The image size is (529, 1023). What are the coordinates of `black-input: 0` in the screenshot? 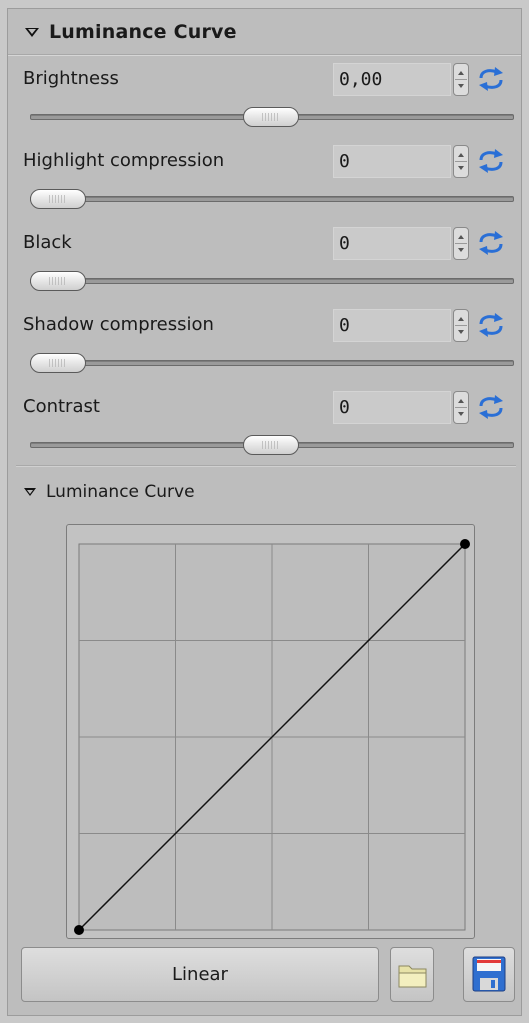 It's located at (392, 243).